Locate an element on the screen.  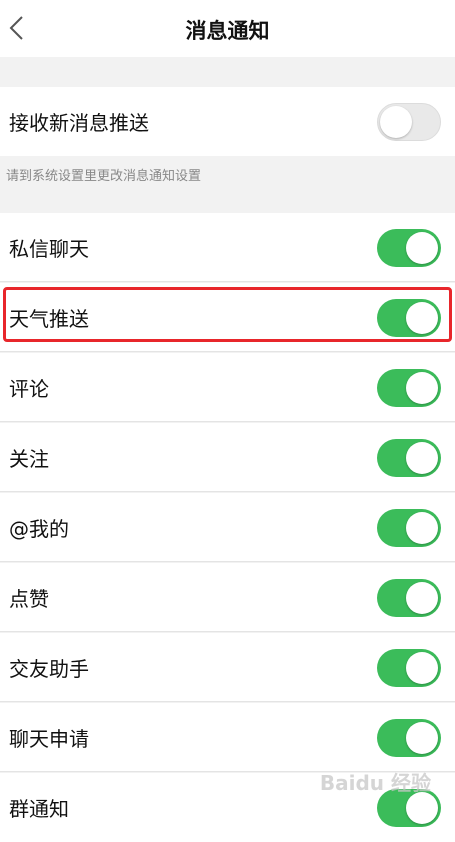
master-push-row: 接收新消息推送 is located at coordinates (227, 121).